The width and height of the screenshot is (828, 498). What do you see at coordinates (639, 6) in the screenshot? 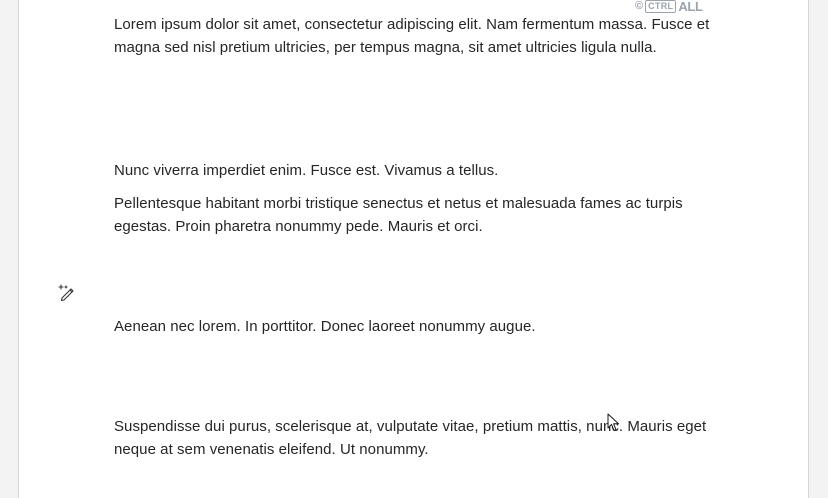
I see `copyright-symbol: ©` at bounding box center [639, 6].